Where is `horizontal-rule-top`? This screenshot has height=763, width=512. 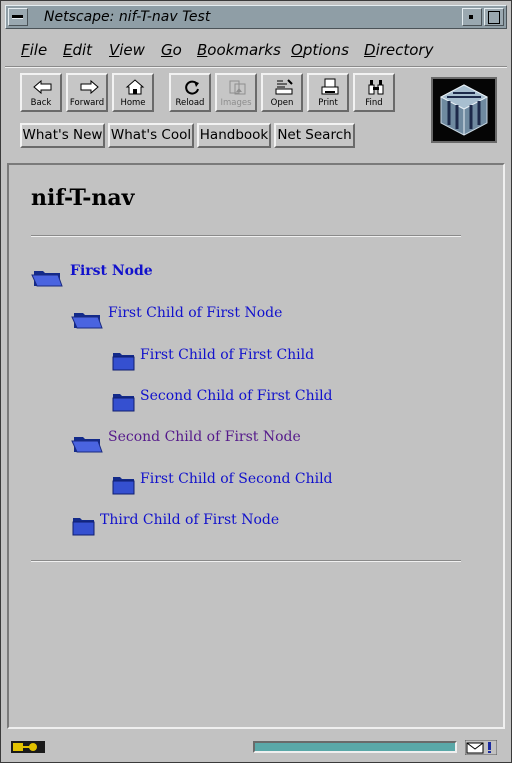 horizontal-rule-top is located at coordinates (246, 236).